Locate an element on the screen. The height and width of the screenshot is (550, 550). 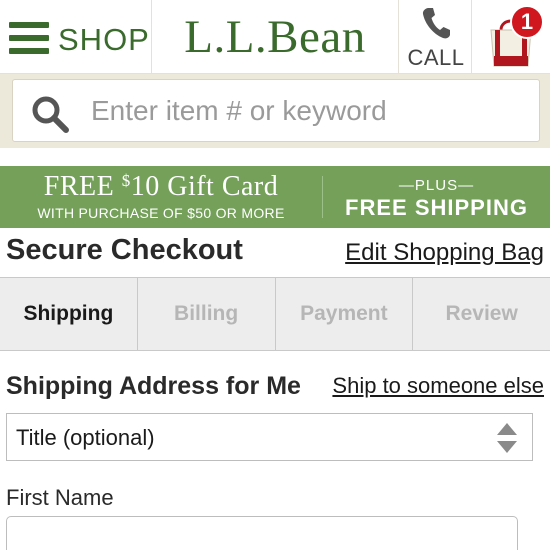
search-bar is located at coordinates (275, 111).